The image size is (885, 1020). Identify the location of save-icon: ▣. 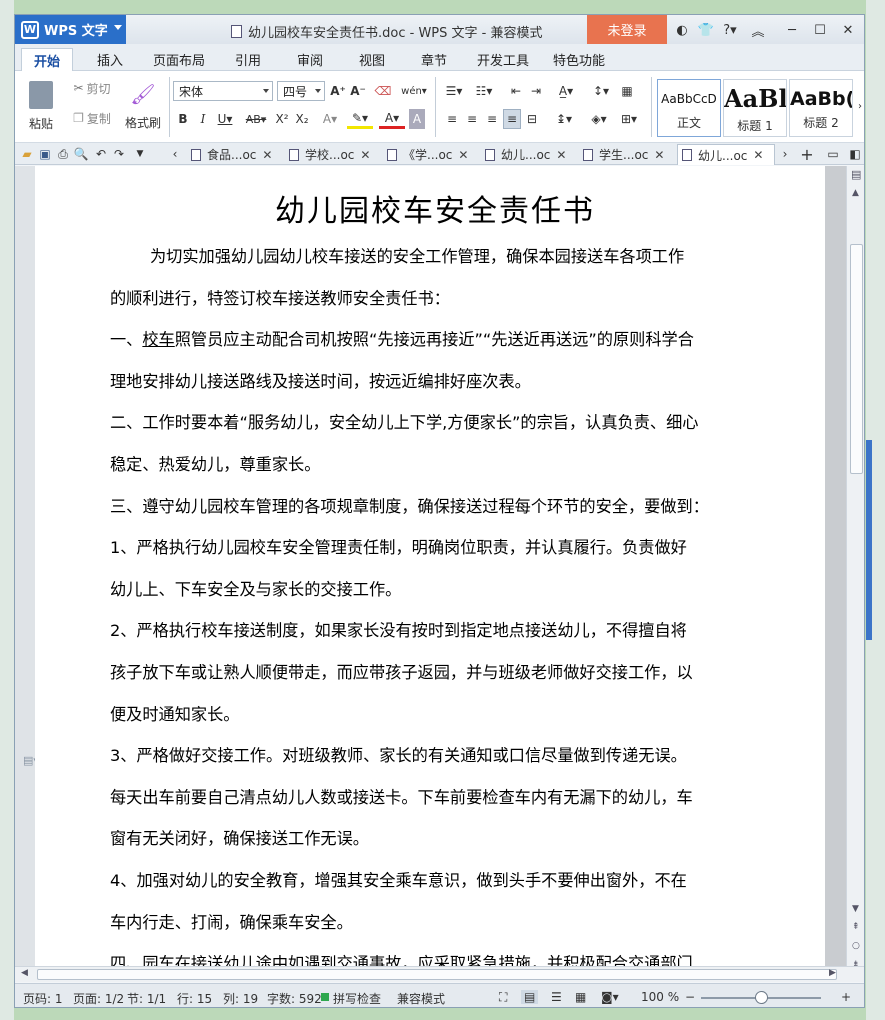
(45, 154).